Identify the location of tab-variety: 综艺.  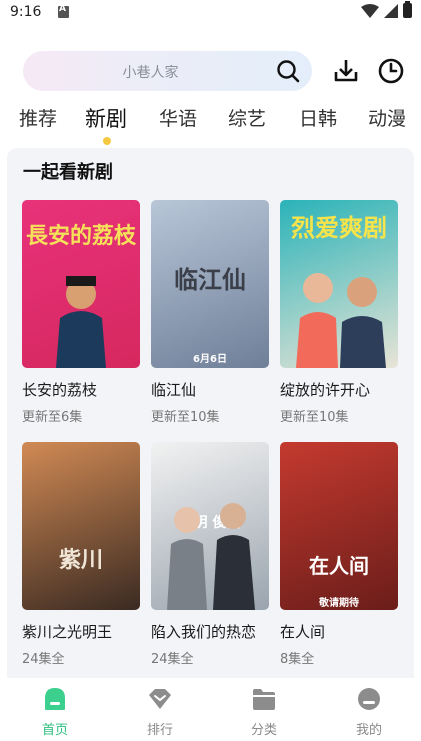
(247, 117).